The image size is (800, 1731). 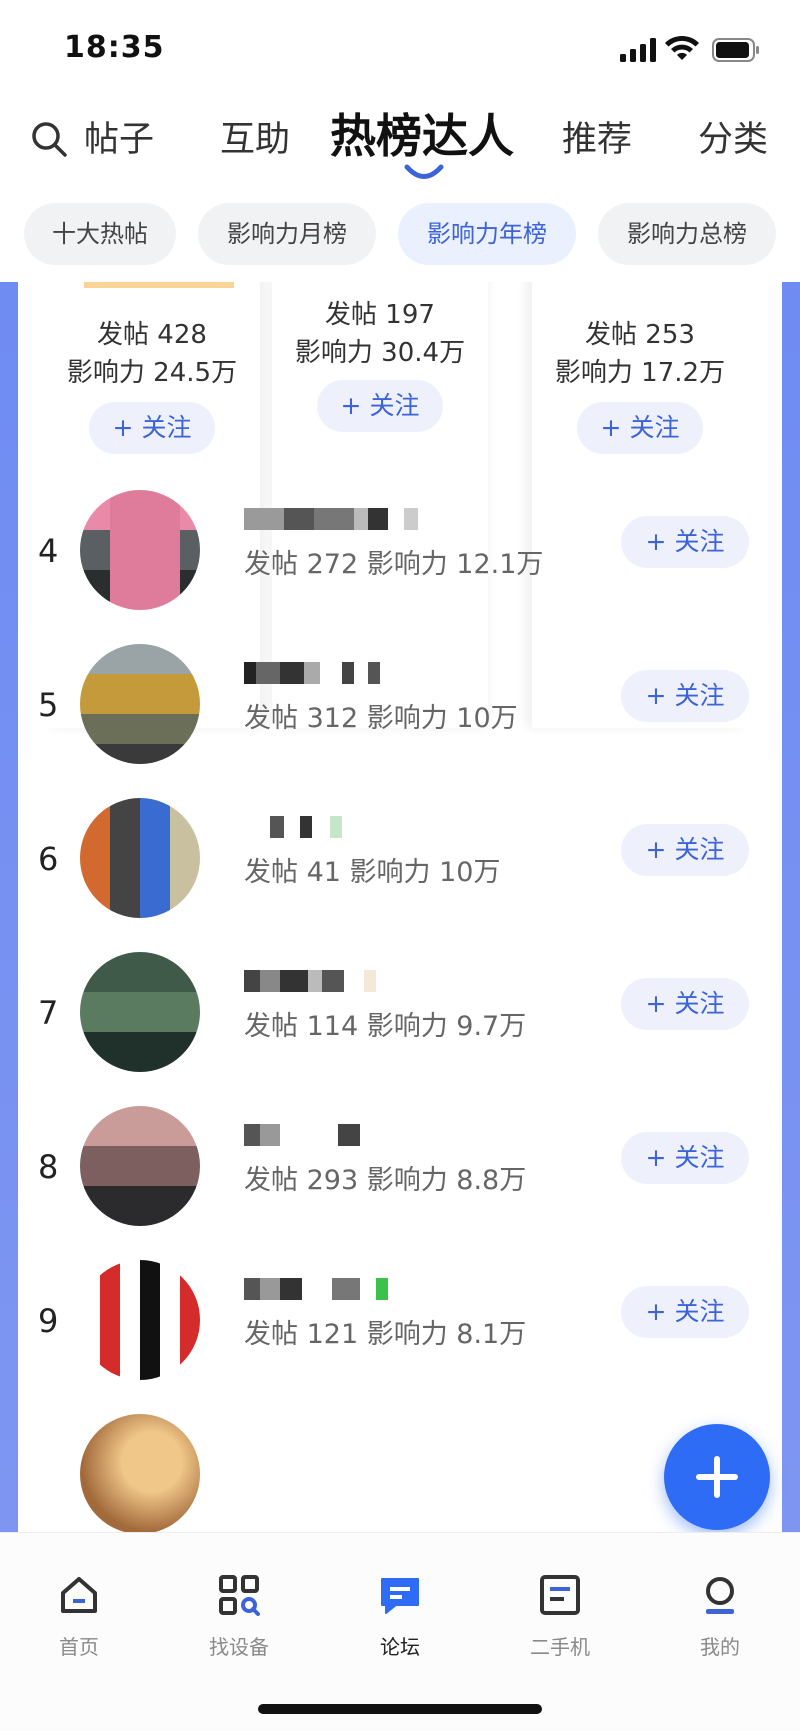 I want to click on ranking-row: 7 发帖 114 影响力 9.7万 + 关注, so click(x=400, y=1027).